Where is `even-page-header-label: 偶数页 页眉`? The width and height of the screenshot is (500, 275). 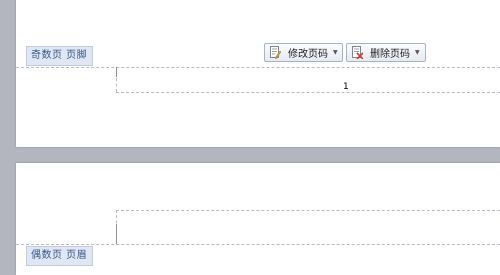
even-page-header-label: 偶数页 页眉 is located at coordinates (60, 256).